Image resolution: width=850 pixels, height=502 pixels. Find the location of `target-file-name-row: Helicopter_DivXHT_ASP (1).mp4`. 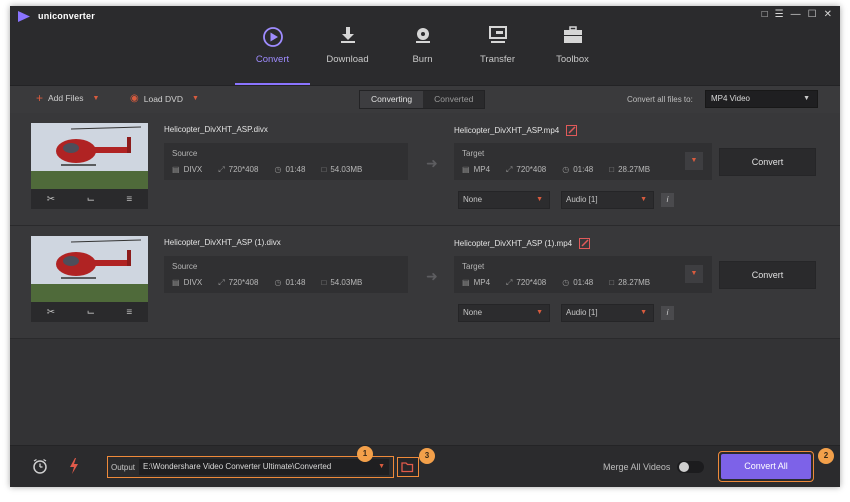

target-file-name-row: Helicopter_DivXHT_ASP (1).mp4 is located at coordinates (522, 243).